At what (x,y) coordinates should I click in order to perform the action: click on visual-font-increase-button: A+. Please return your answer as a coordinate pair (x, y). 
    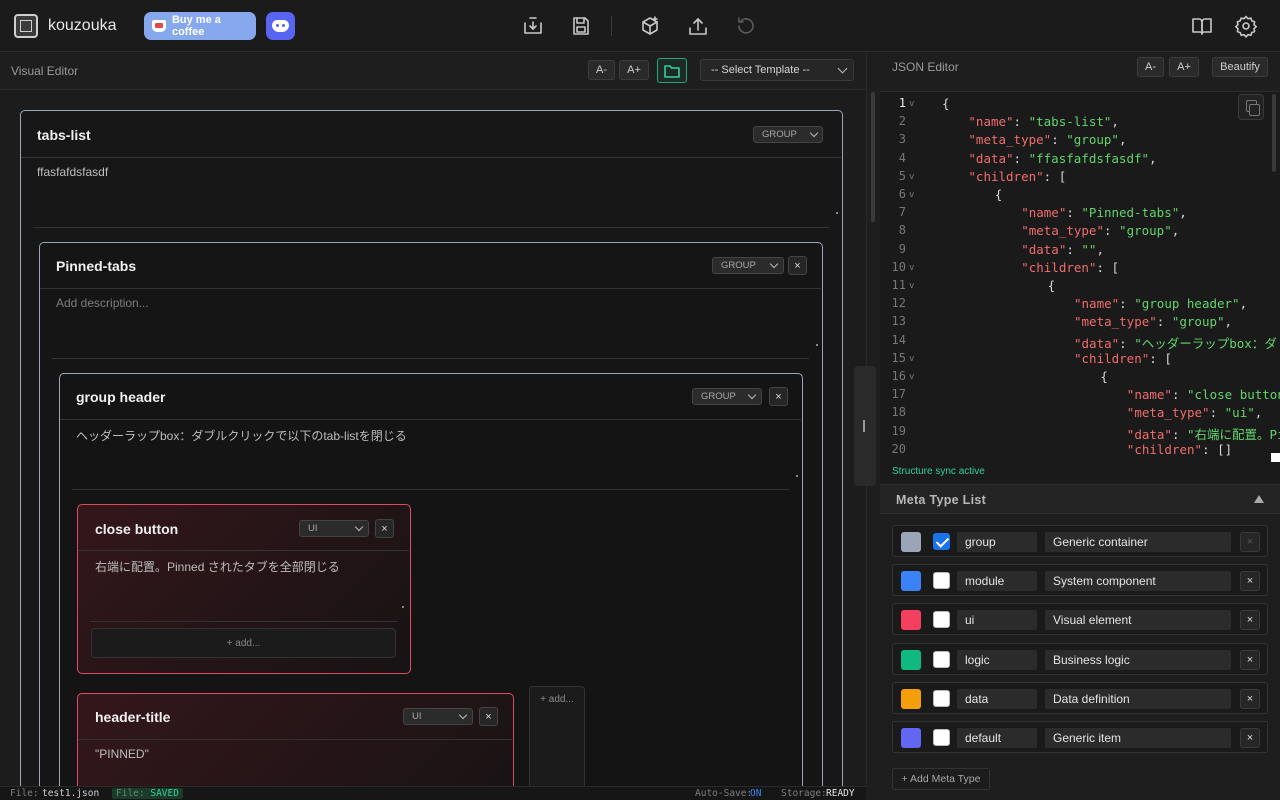
    Looking at the image, I should click on (634, 70).